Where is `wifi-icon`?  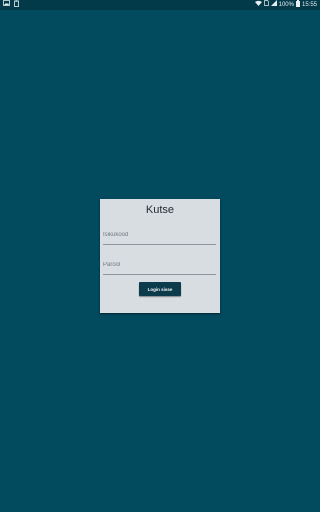 wifi-icon is located at coordinates (258, 5).